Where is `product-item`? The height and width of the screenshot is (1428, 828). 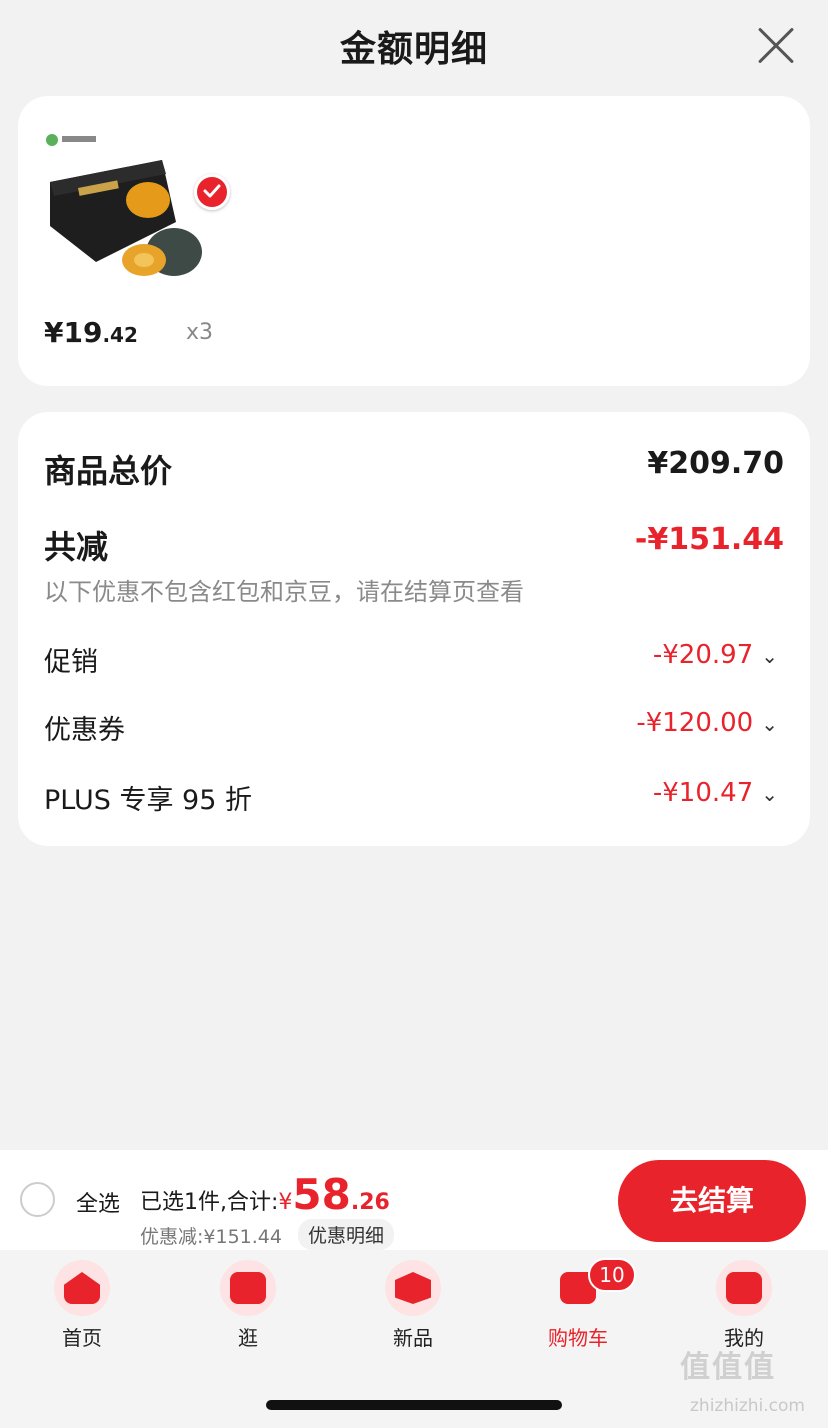 product-item is located at coordinates (137, 260).